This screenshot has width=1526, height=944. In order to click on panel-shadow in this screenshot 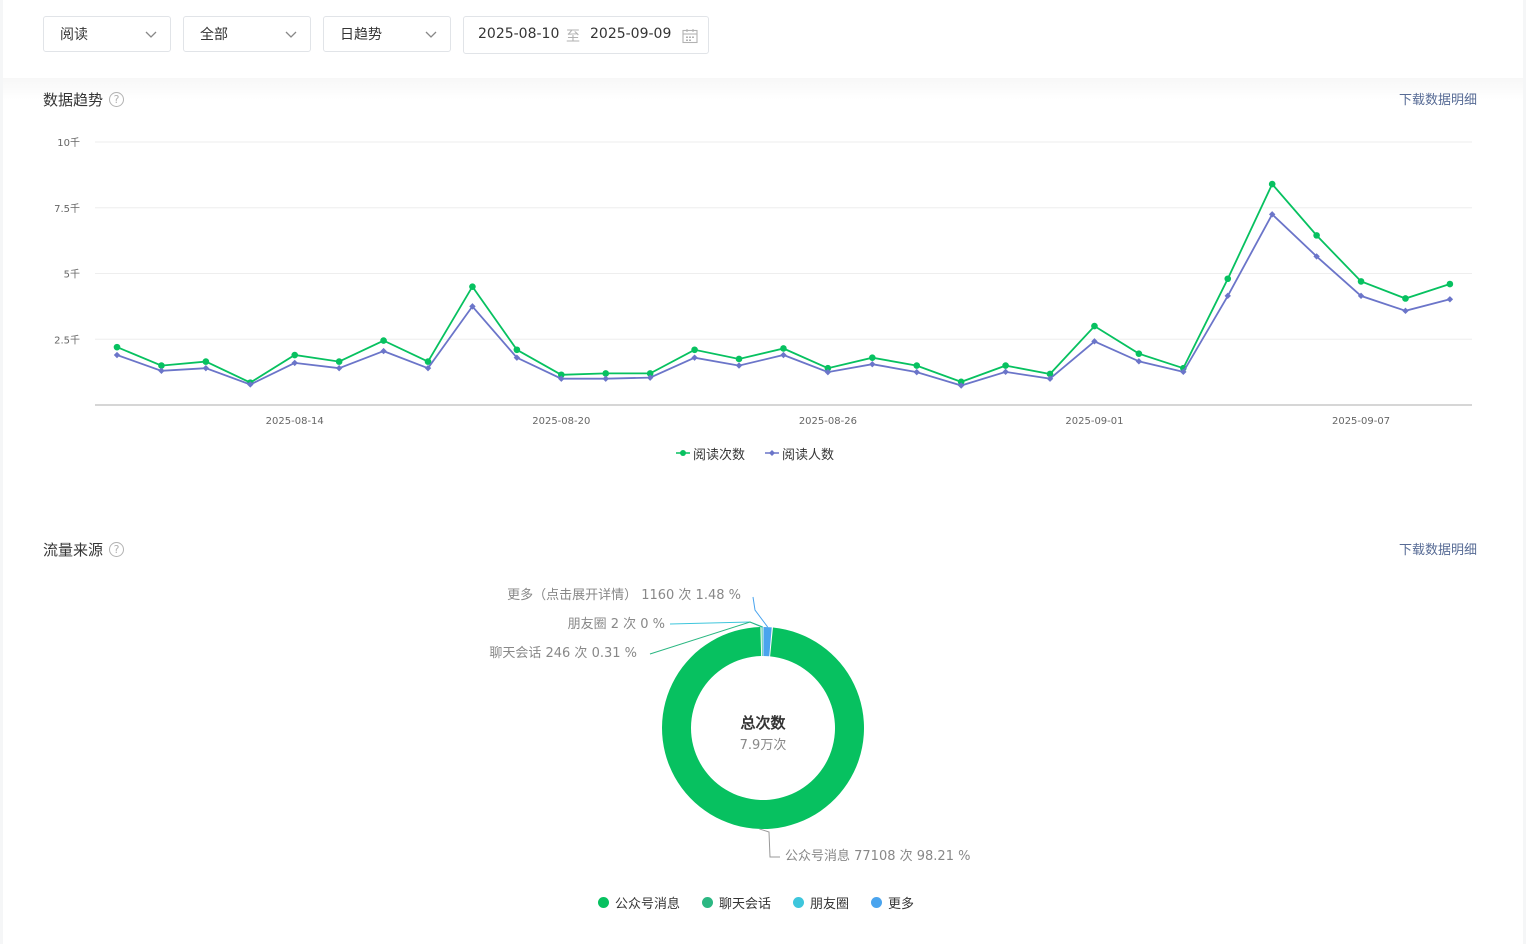, I will do `click(763, 89)`.